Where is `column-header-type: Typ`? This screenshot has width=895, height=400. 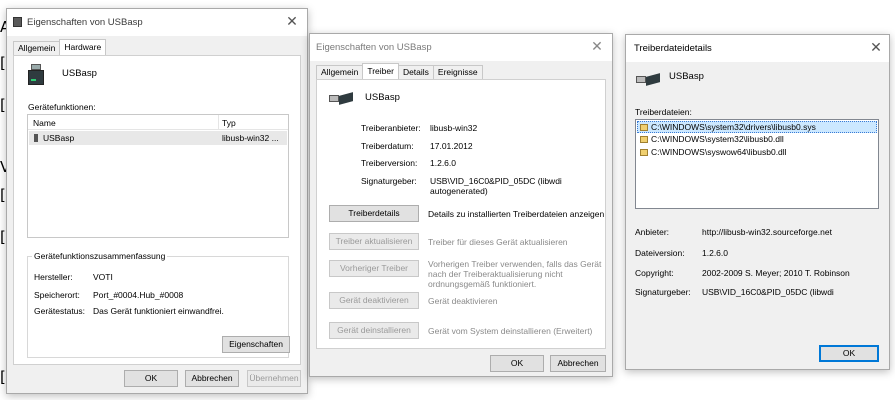
column-header-type: Typ is located at coordinates (229, 123).